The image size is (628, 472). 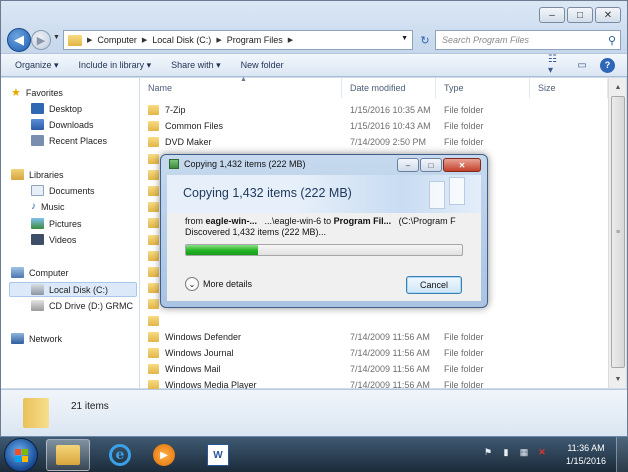 What do you see at coordinates (62, 124) in the screenshot?
I see `nav-downloads: Downloads` at bounding box center [62, 124].